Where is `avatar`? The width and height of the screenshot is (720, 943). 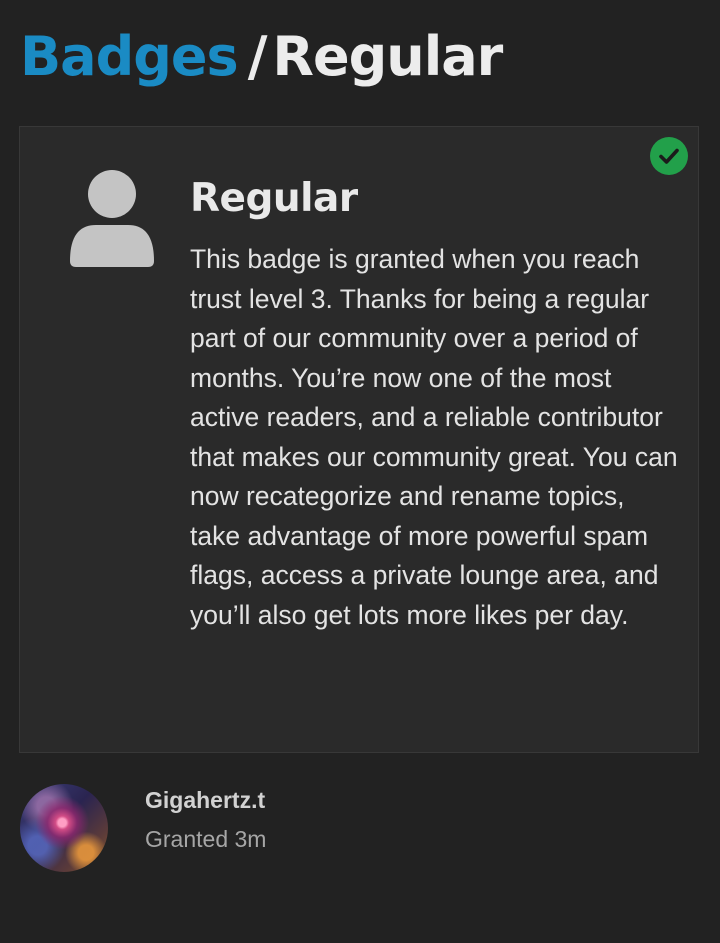
avatar is located at coordinates (64, 828).